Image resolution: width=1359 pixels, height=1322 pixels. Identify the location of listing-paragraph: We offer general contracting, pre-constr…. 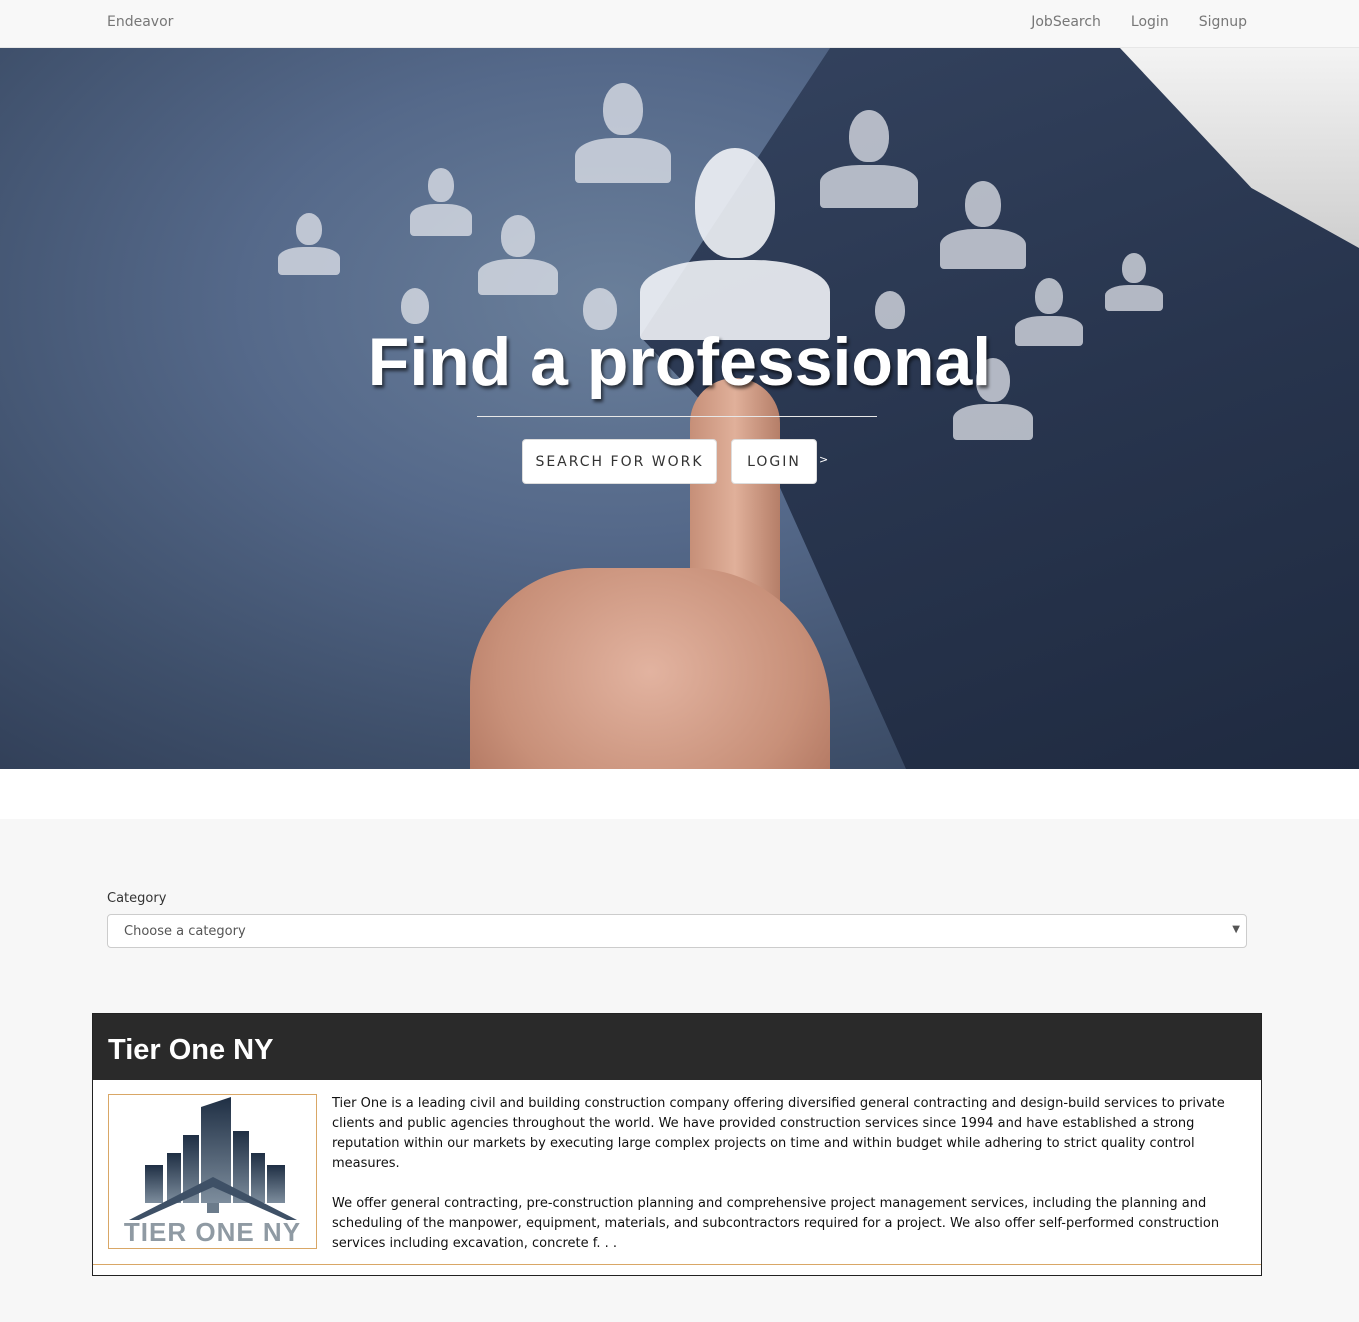
(776, 1223).